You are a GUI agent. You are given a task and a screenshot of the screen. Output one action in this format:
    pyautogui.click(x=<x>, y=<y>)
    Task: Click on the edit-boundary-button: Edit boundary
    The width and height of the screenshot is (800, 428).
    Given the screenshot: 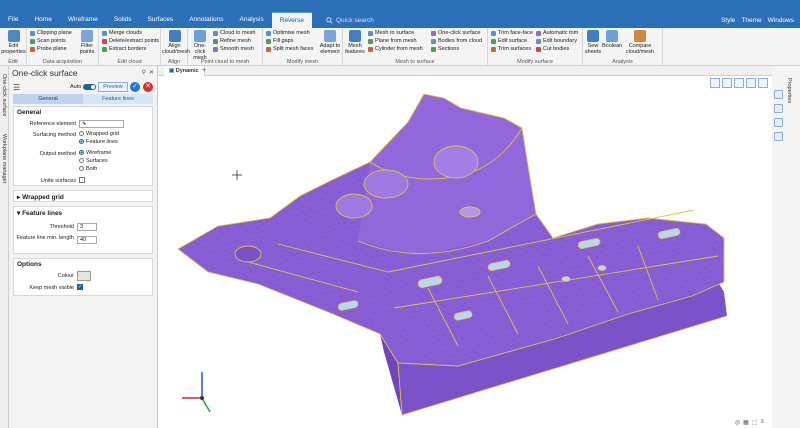 What is the action you would take?
    pyautogui.click(x=556, y=41)
    